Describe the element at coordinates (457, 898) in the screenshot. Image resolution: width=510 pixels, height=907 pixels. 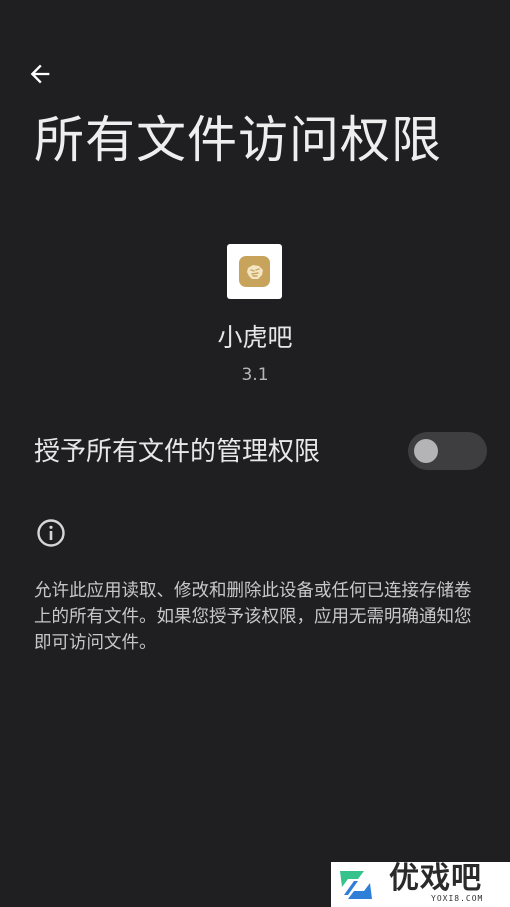
I see `watermark-domain: YOXI8.COM` at that location.